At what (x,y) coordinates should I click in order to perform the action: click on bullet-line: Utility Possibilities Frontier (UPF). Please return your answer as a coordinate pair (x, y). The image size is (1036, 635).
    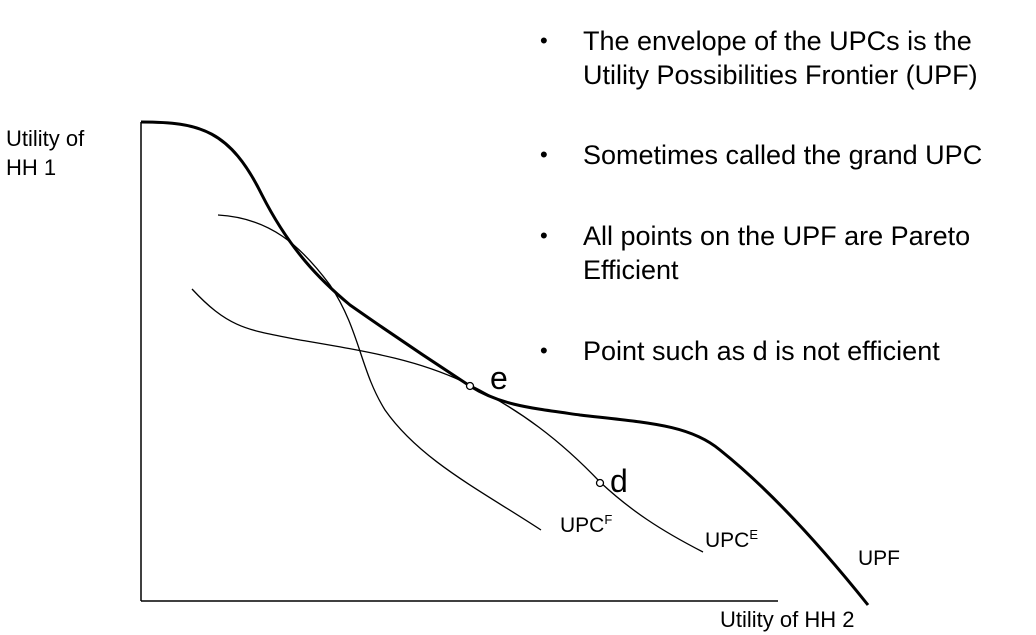
    Looking at the image, I should click on (780, 75).